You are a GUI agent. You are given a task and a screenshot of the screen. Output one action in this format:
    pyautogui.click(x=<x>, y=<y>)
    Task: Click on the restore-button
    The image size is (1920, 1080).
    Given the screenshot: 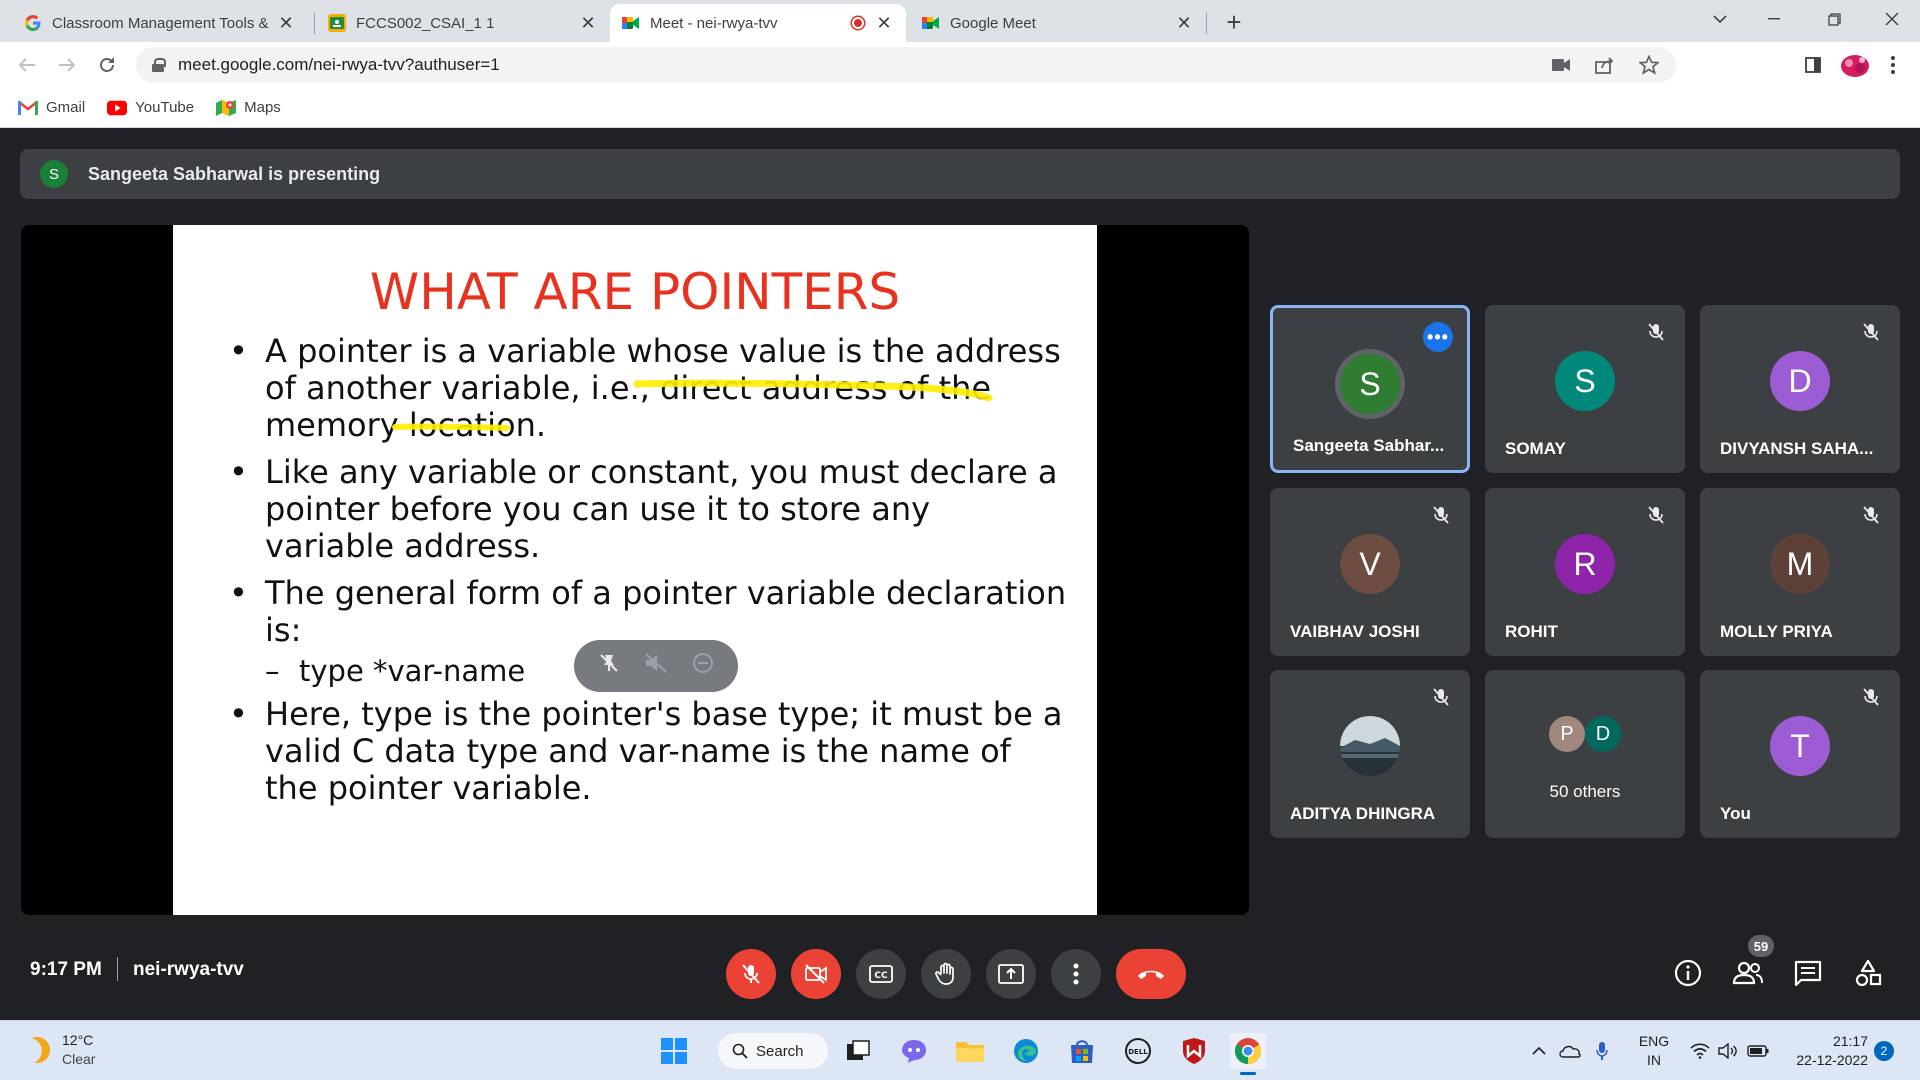 What is the action you would take?
    pyautogui.click(x=1834, y=19)
    